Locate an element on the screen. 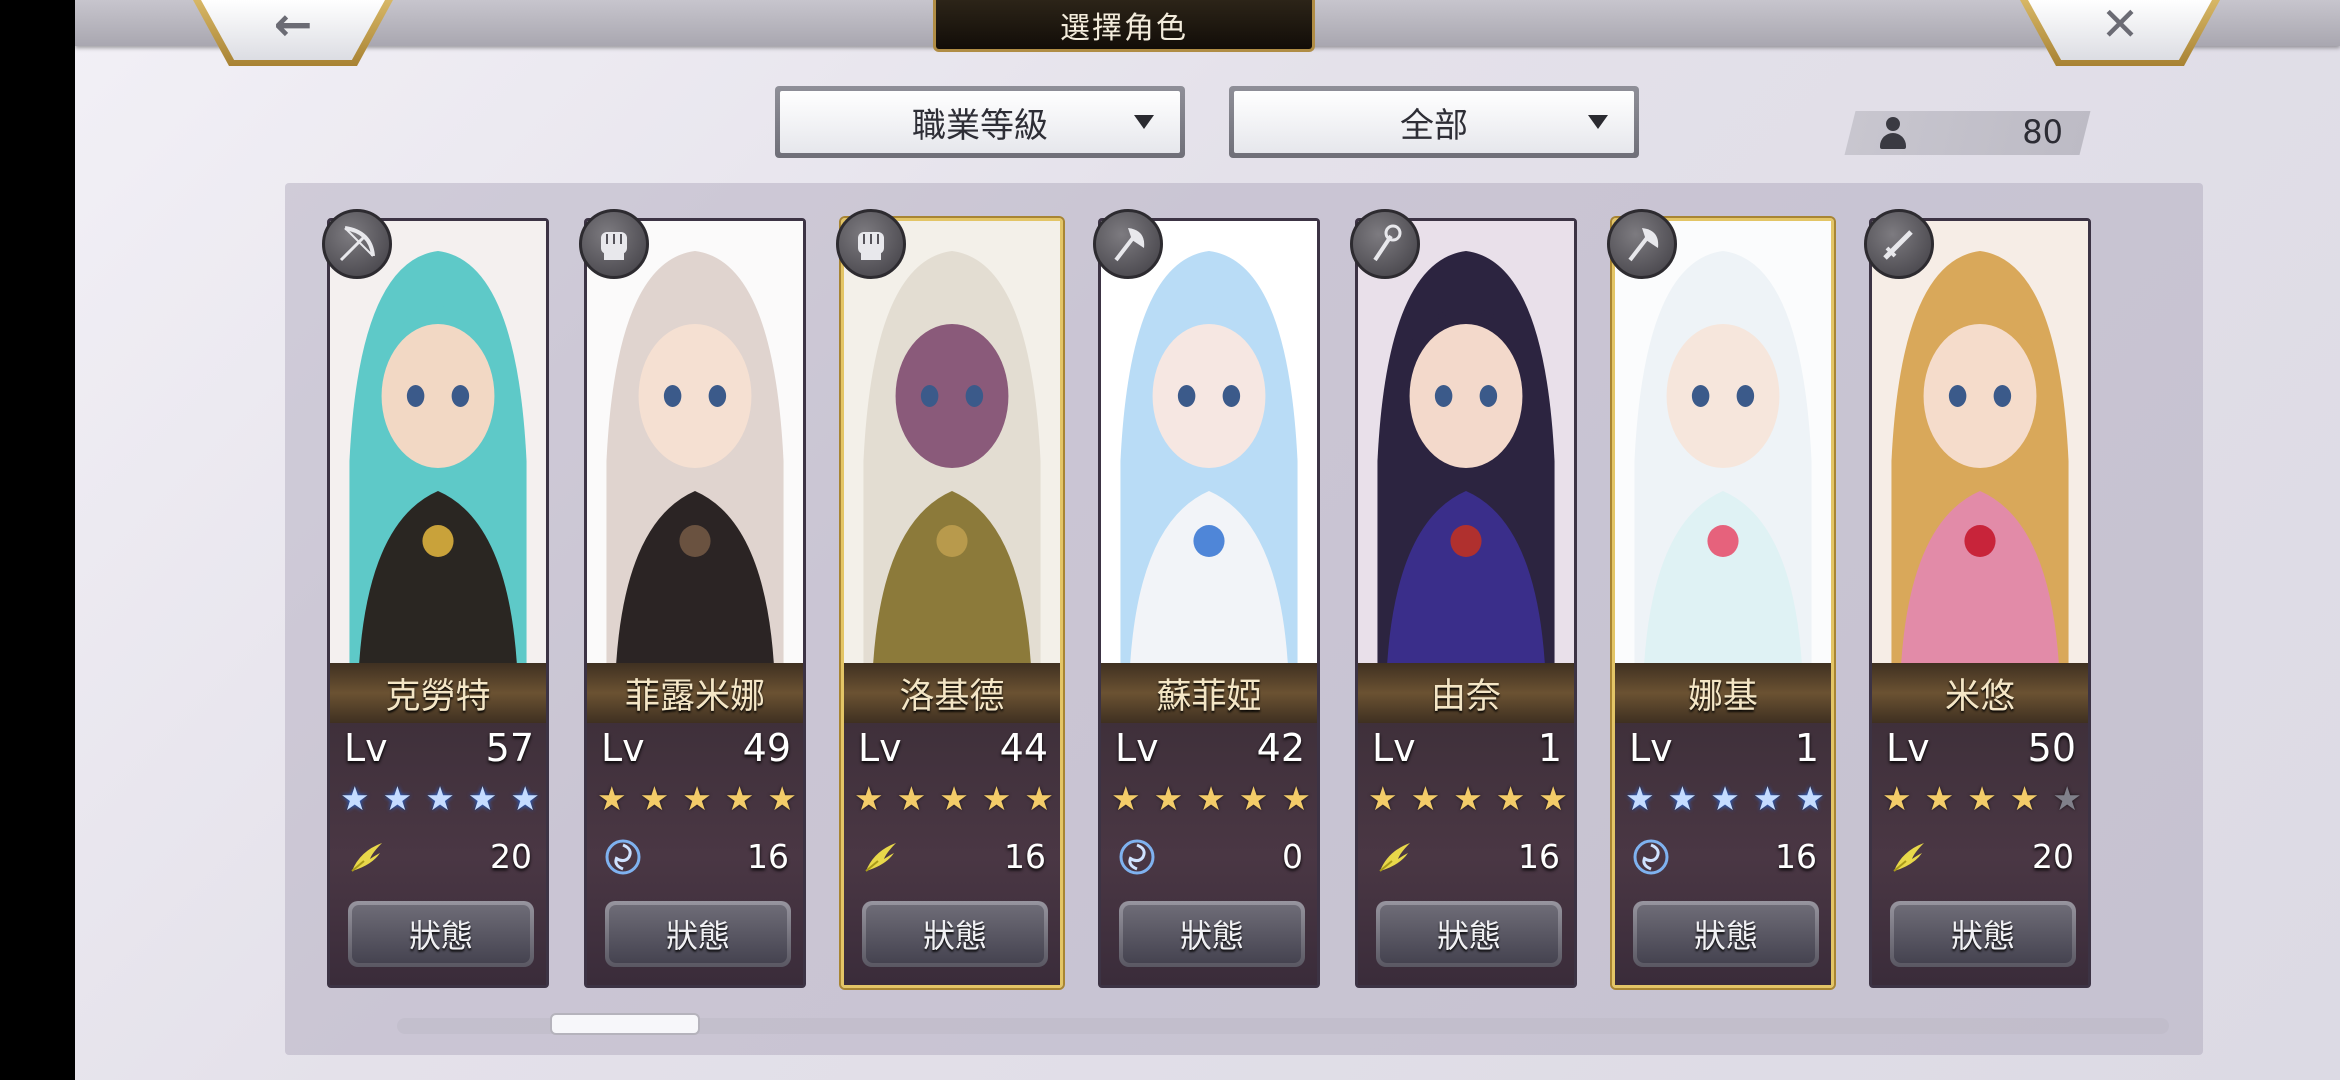 The image size is (2340, 1080). cost-value: 0 is located at coordinates (1292, 856).